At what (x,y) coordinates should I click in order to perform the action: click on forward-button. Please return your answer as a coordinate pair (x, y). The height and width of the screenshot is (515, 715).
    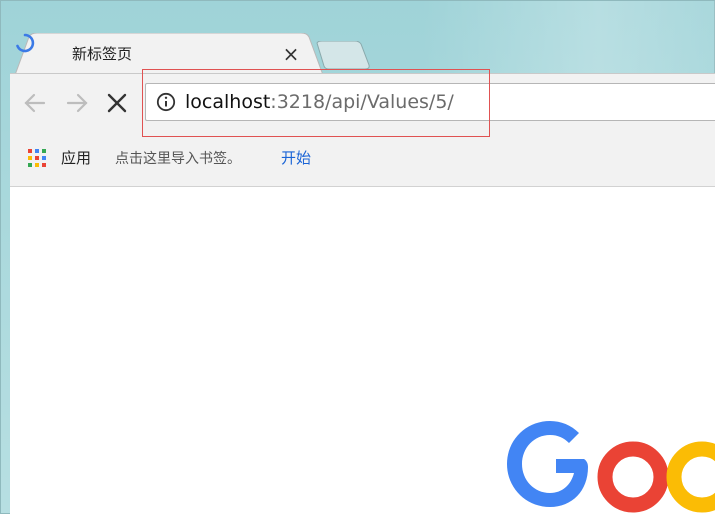
    Looking at the image, I should click on (77, 103).